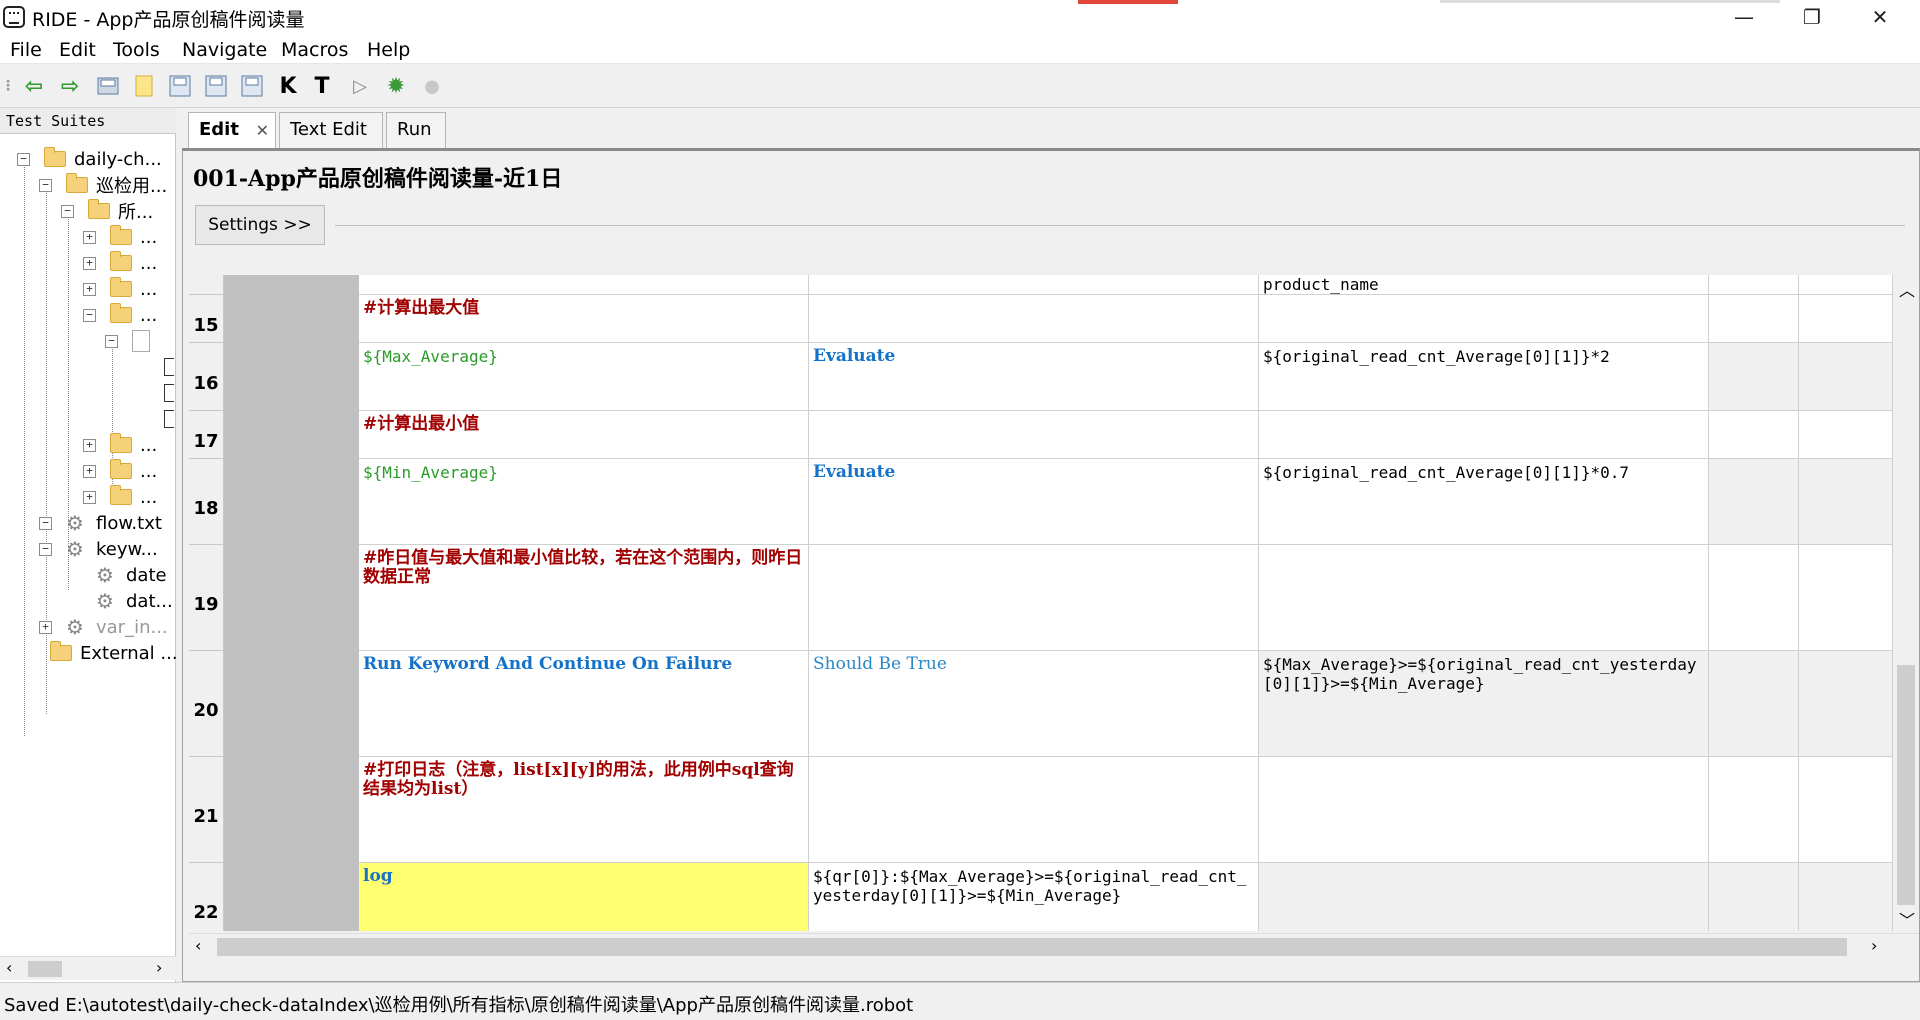 This screenshot has height=1020, width=1920. Describe the element at coordinates (1874, 945) in the screenshot. I see `scroll-right-icon: ›` at that location.